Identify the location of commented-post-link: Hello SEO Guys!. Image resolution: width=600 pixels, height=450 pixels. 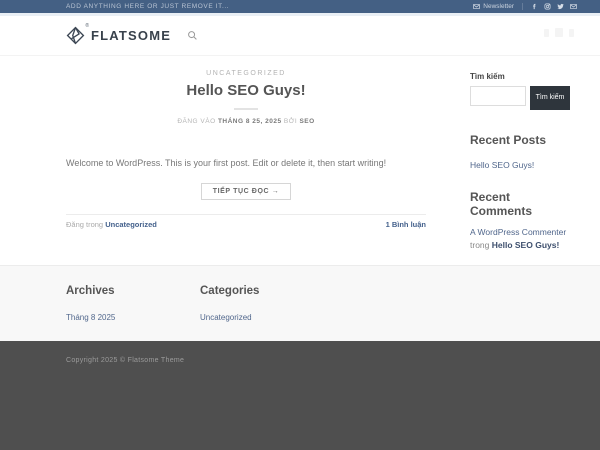
(526, 245).